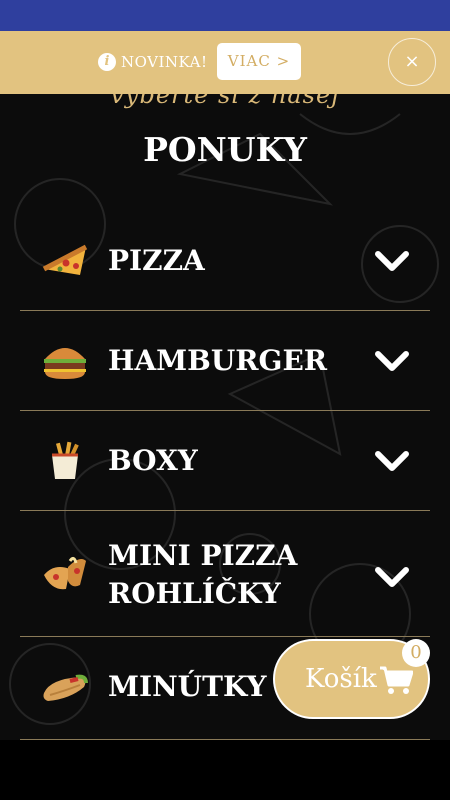 The height and width of the screenshot is (800, 450). Describe the element at coordinates (187, 686) in the screenshot. I see `menu-item-label: MINÚTKY` at that location.